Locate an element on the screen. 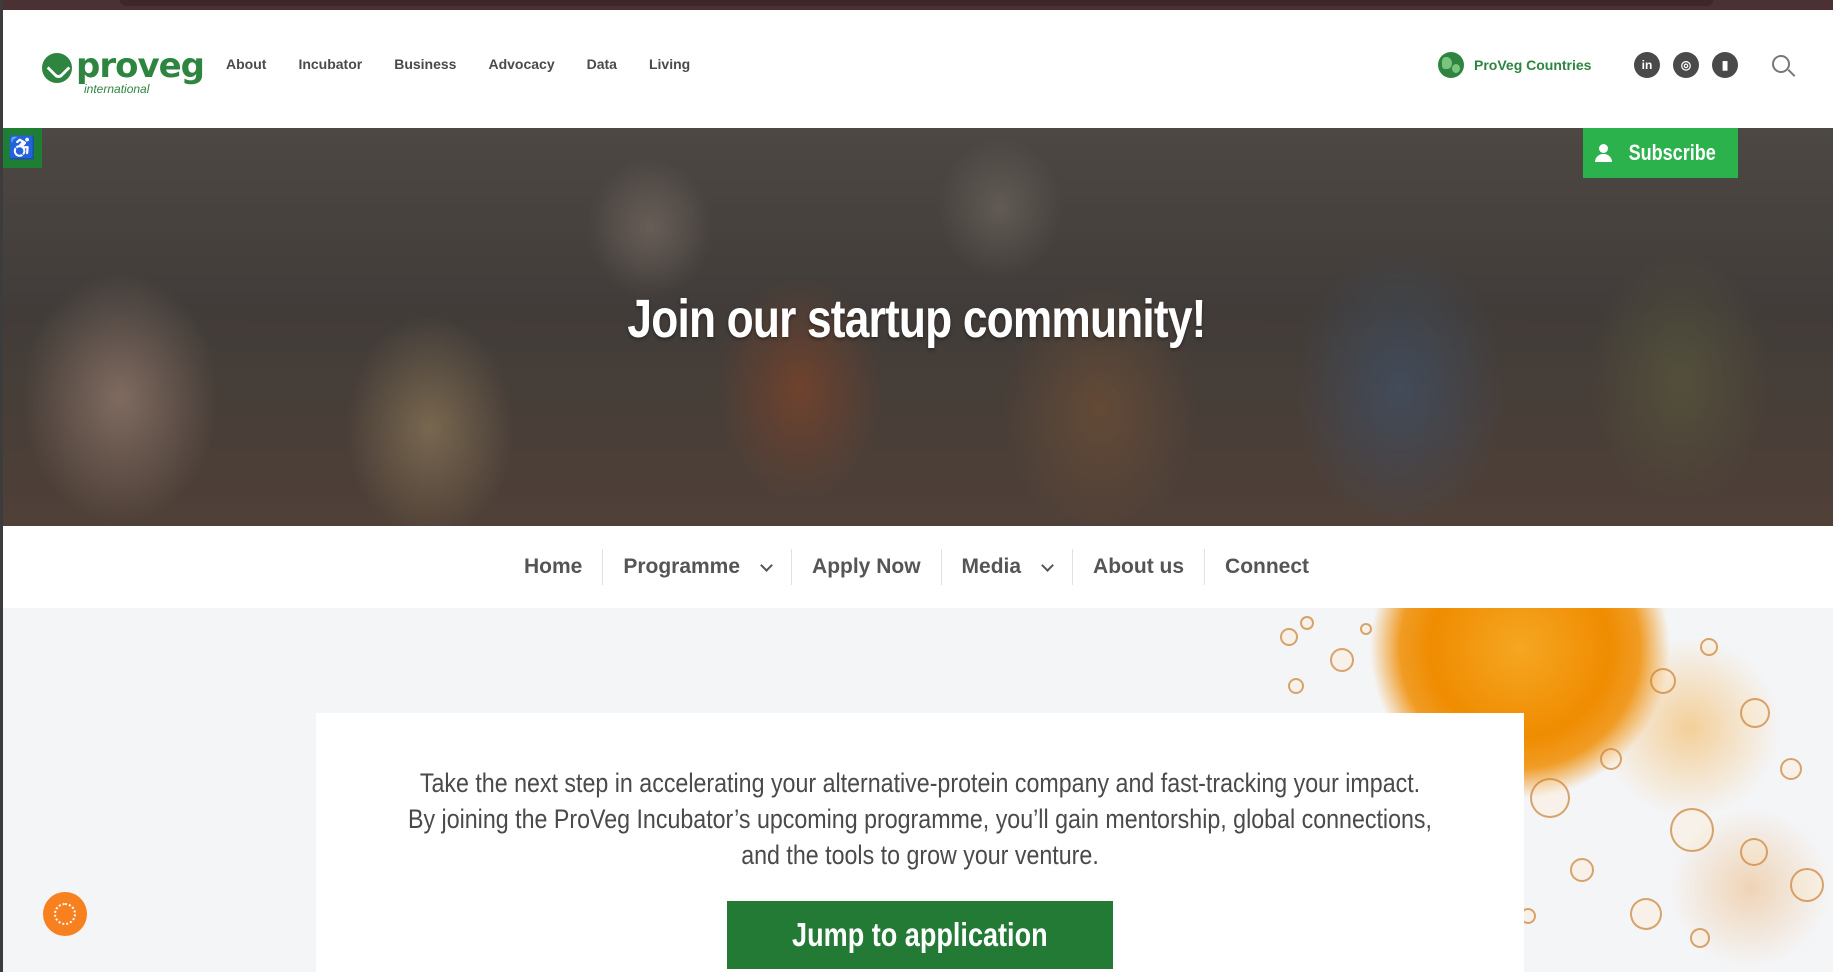  subnav-apply-label: Apply Now is located at coordinates (866, 566).